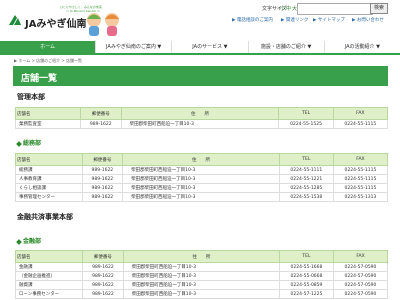 The height and width of the screenshot is (300, 400). I want to click on subsection-title-finance-dept: 金融部, so click(29, 240).